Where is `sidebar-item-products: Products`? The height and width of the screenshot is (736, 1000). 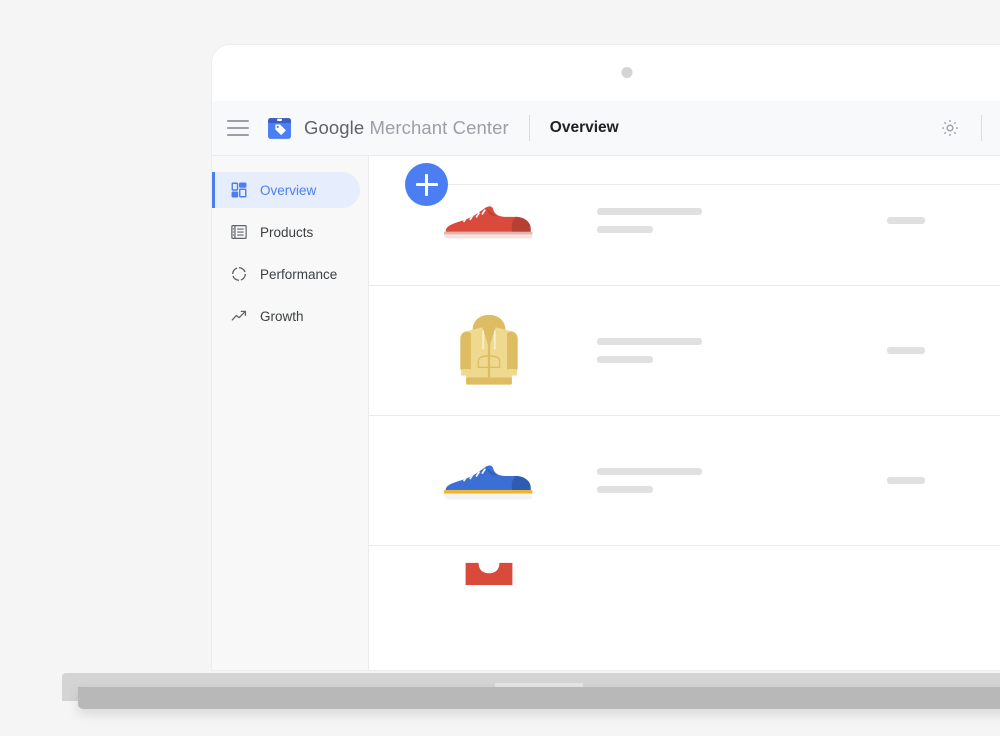 sidebar-item-products: Products is located at coordinates (286, 232).